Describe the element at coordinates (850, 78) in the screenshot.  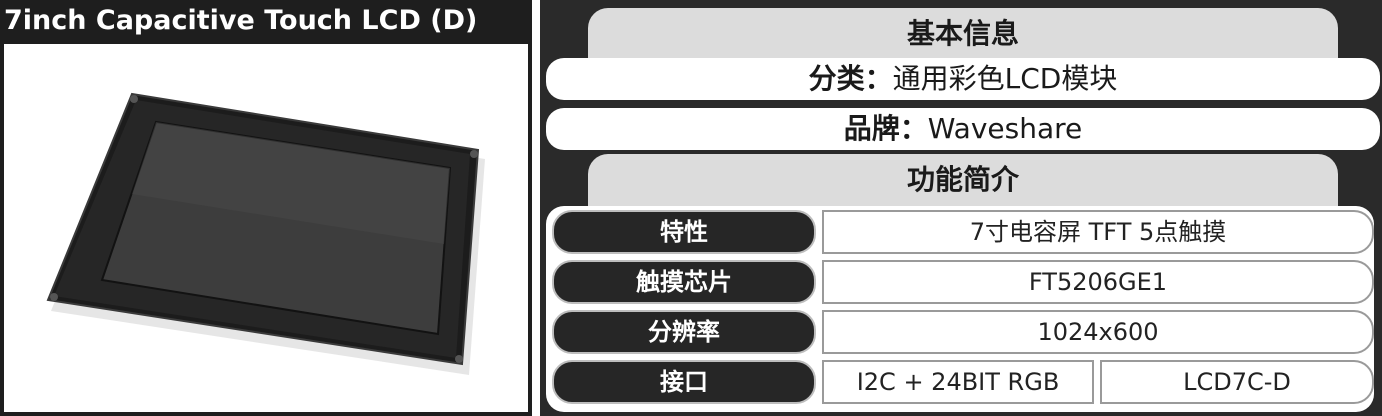
I see `category-label: 分类：` at that location.